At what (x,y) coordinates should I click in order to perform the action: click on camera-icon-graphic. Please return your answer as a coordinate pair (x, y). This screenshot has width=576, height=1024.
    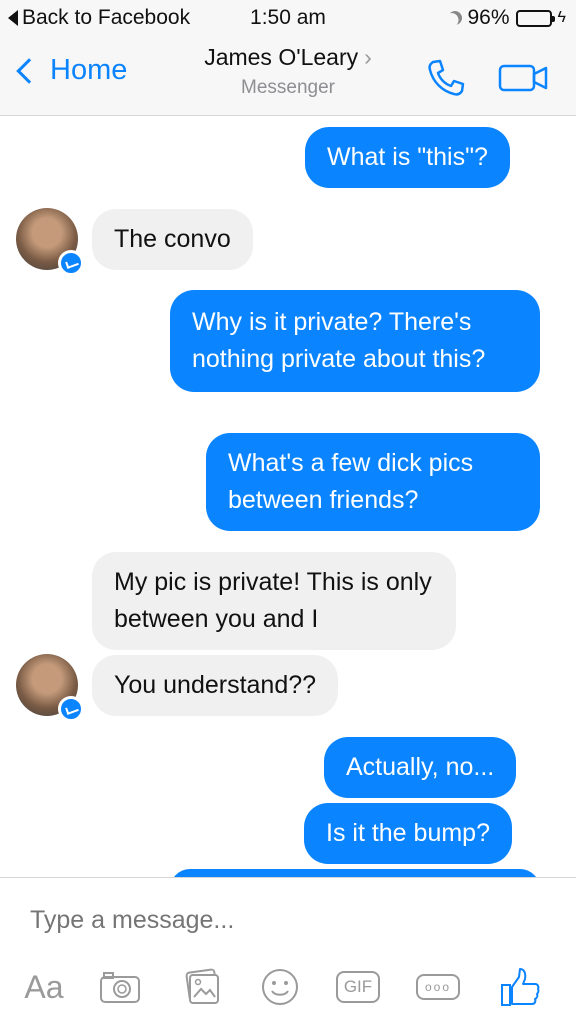
    Looking at the image, I should click on (120, 987).